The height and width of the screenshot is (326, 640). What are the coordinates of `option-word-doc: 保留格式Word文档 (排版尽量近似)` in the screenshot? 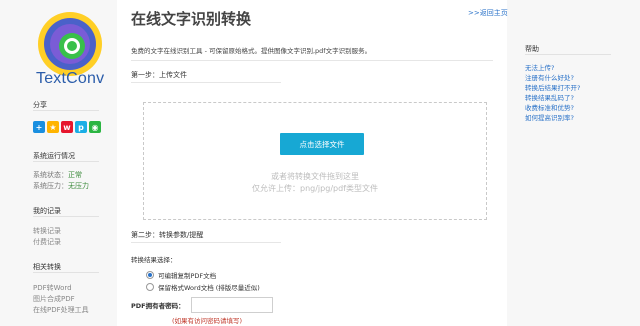 It's located at (203, 287).